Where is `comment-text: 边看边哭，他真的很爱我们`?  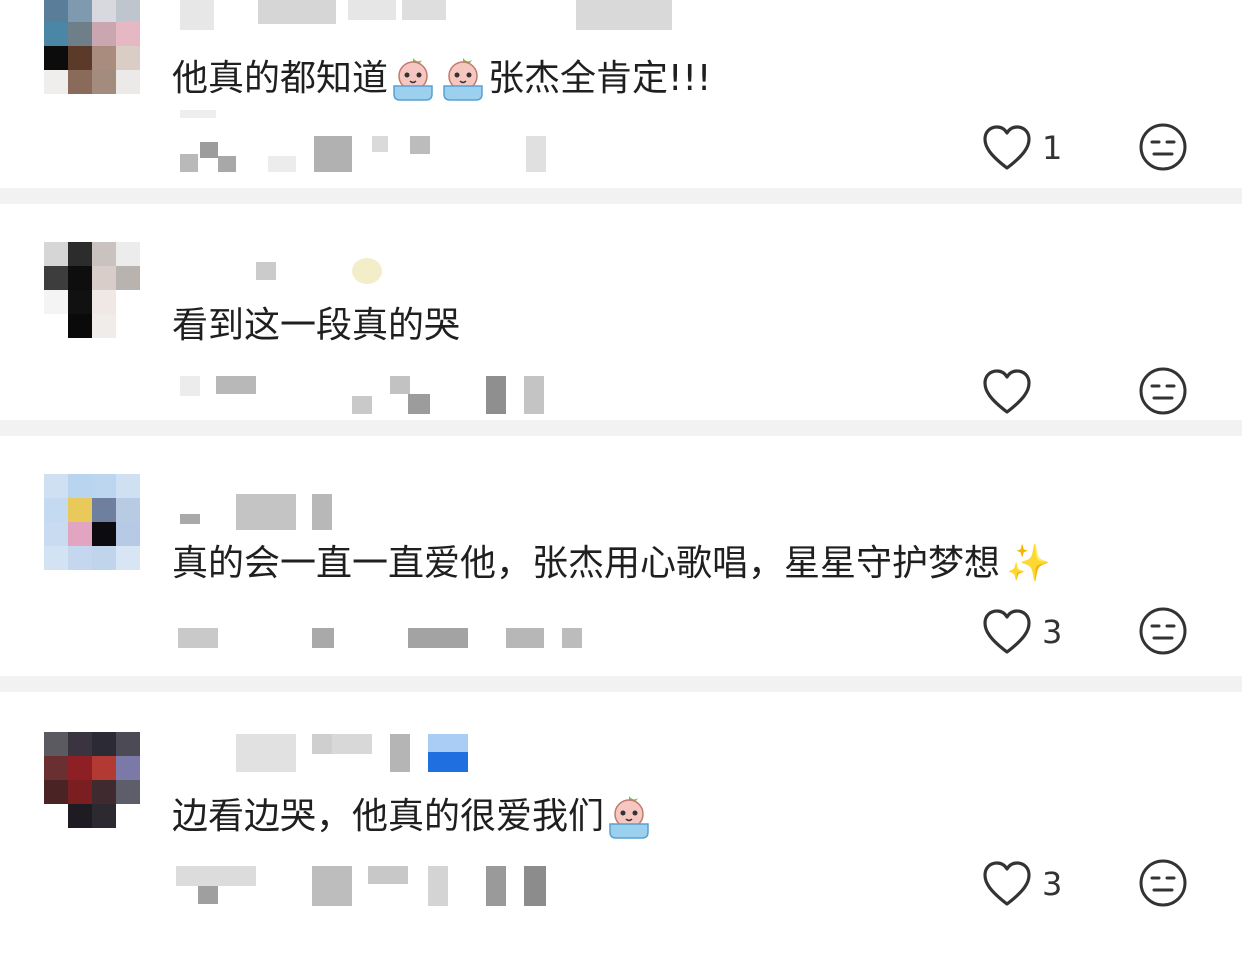 comment-text: 边看边哭，他真的很爱我们 is located at coordinates (413, 817).